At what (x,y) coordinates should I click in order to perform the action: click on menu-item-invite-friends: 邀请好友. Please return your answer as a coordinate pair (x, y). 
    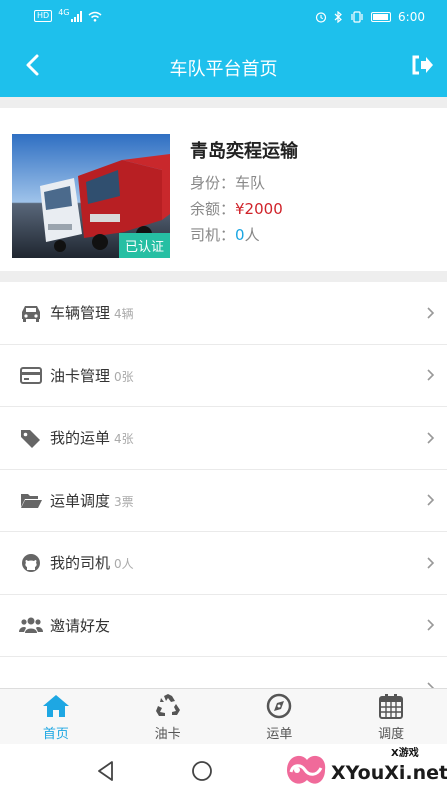
    Looking at the image, I should click on (223, 625).